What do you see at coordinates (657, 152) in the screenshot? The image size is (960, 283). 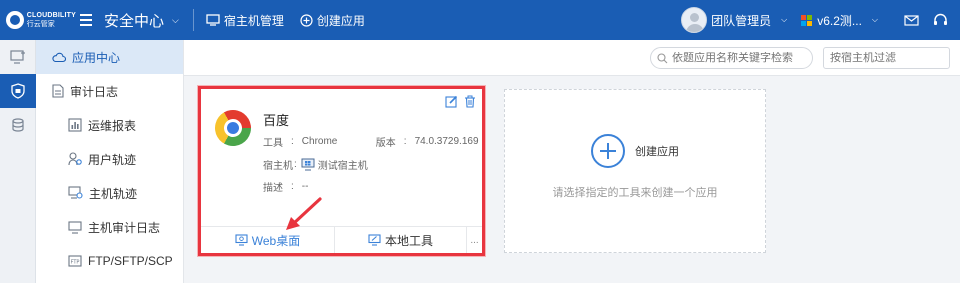 I see `create-app-label: 创建应用` at bounding box center [657, 152].